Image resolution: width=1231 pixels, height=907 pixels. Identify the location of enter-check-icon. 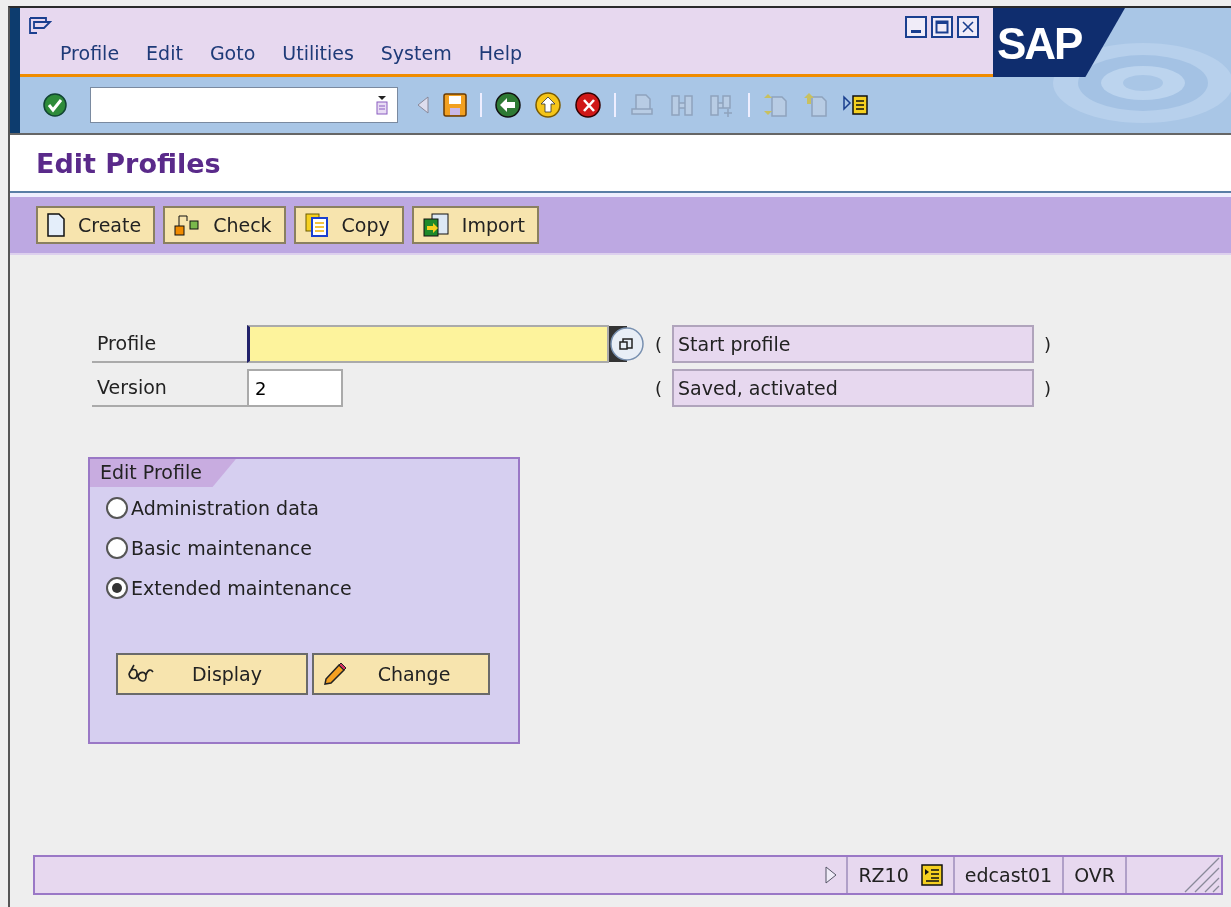
(55, 105).